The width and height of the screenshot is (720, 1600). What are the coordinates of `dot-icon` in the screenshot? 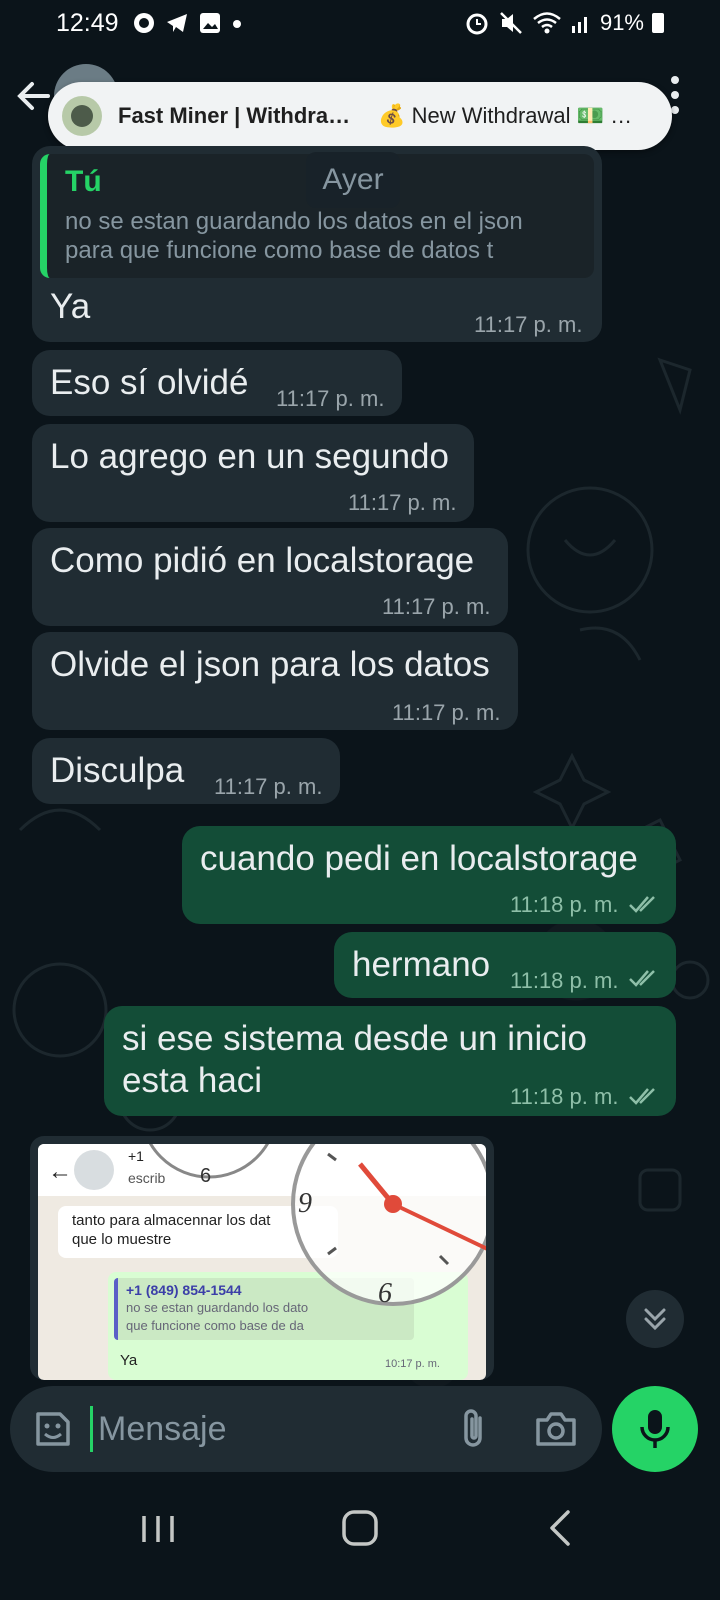 It's located at (236, 24).